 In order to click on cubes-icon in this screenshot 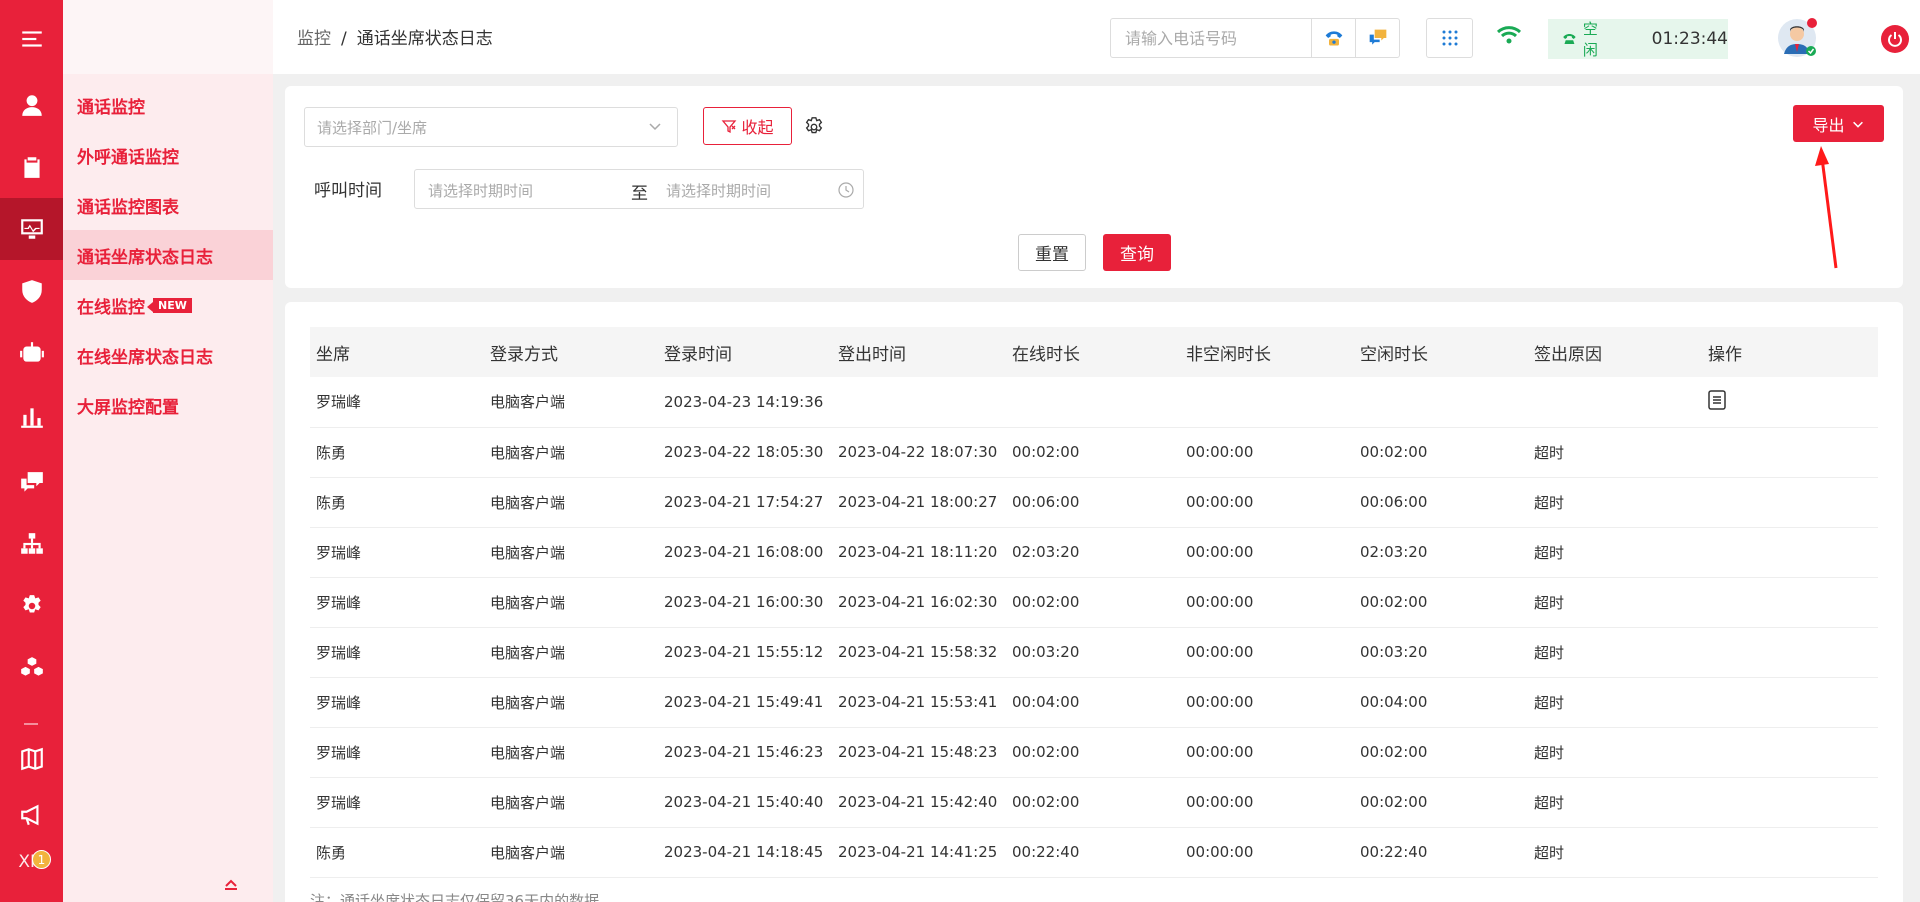, I will do `click(31, 668)`.